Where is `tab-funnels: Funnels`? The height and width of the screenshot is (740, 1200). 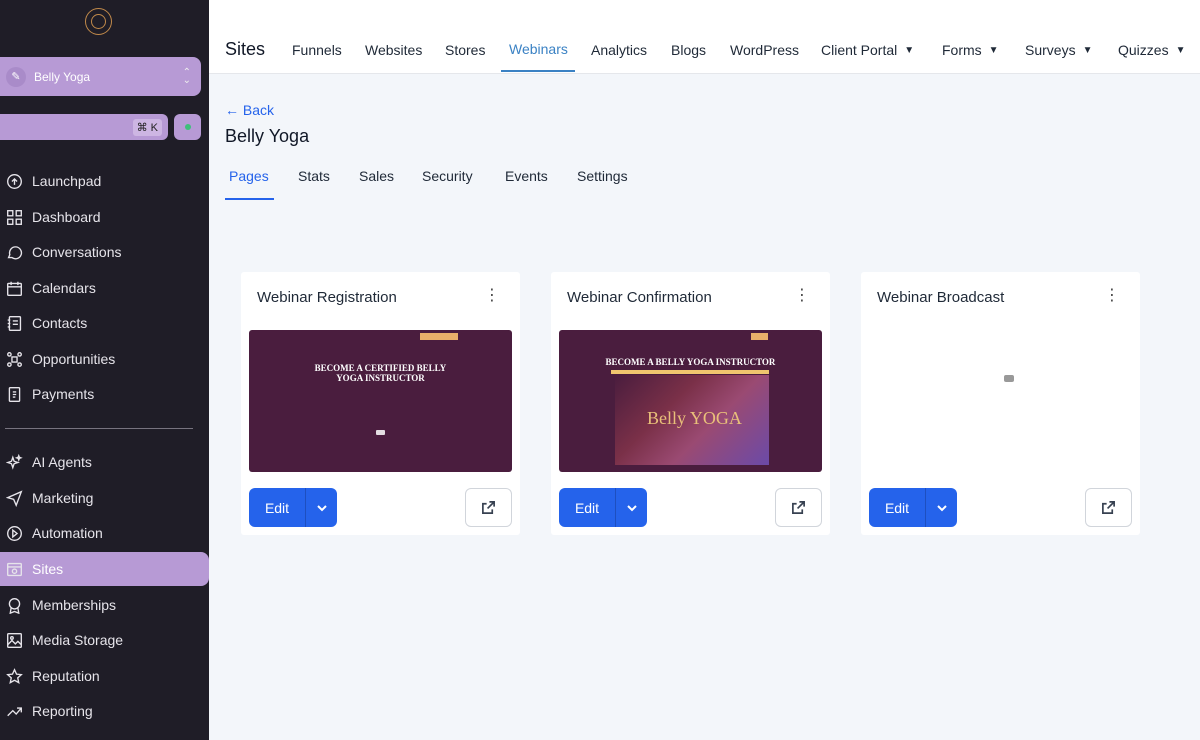
tab-funnels: Funnels is located at coordinates (317, 50).